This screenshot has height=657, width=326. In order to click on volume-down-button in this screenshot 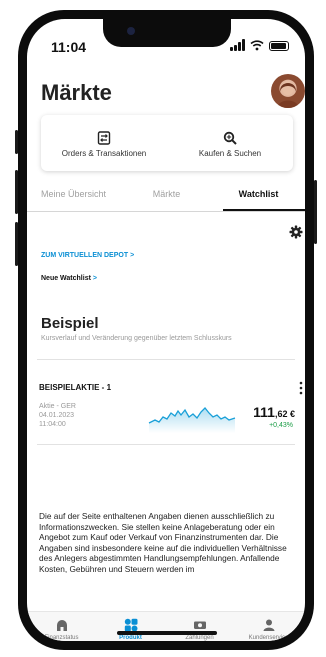, I will do `click(16, 244)`.